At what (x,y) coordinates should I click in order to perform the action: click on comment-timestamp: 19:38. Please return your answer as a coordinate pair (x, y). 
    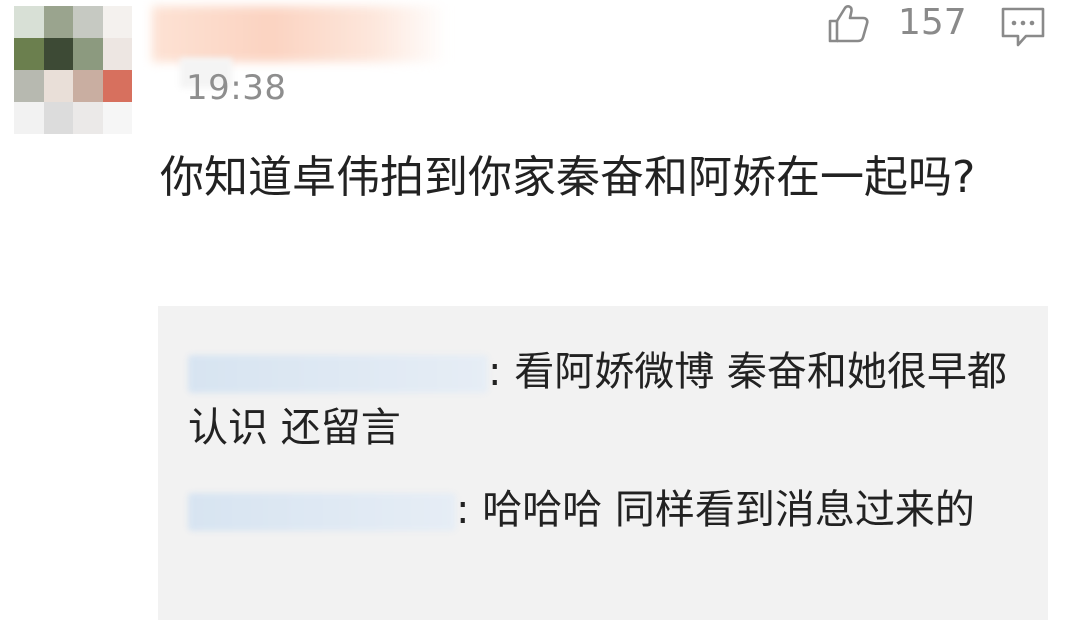
    Looking at the image, I should click on (236, 88).